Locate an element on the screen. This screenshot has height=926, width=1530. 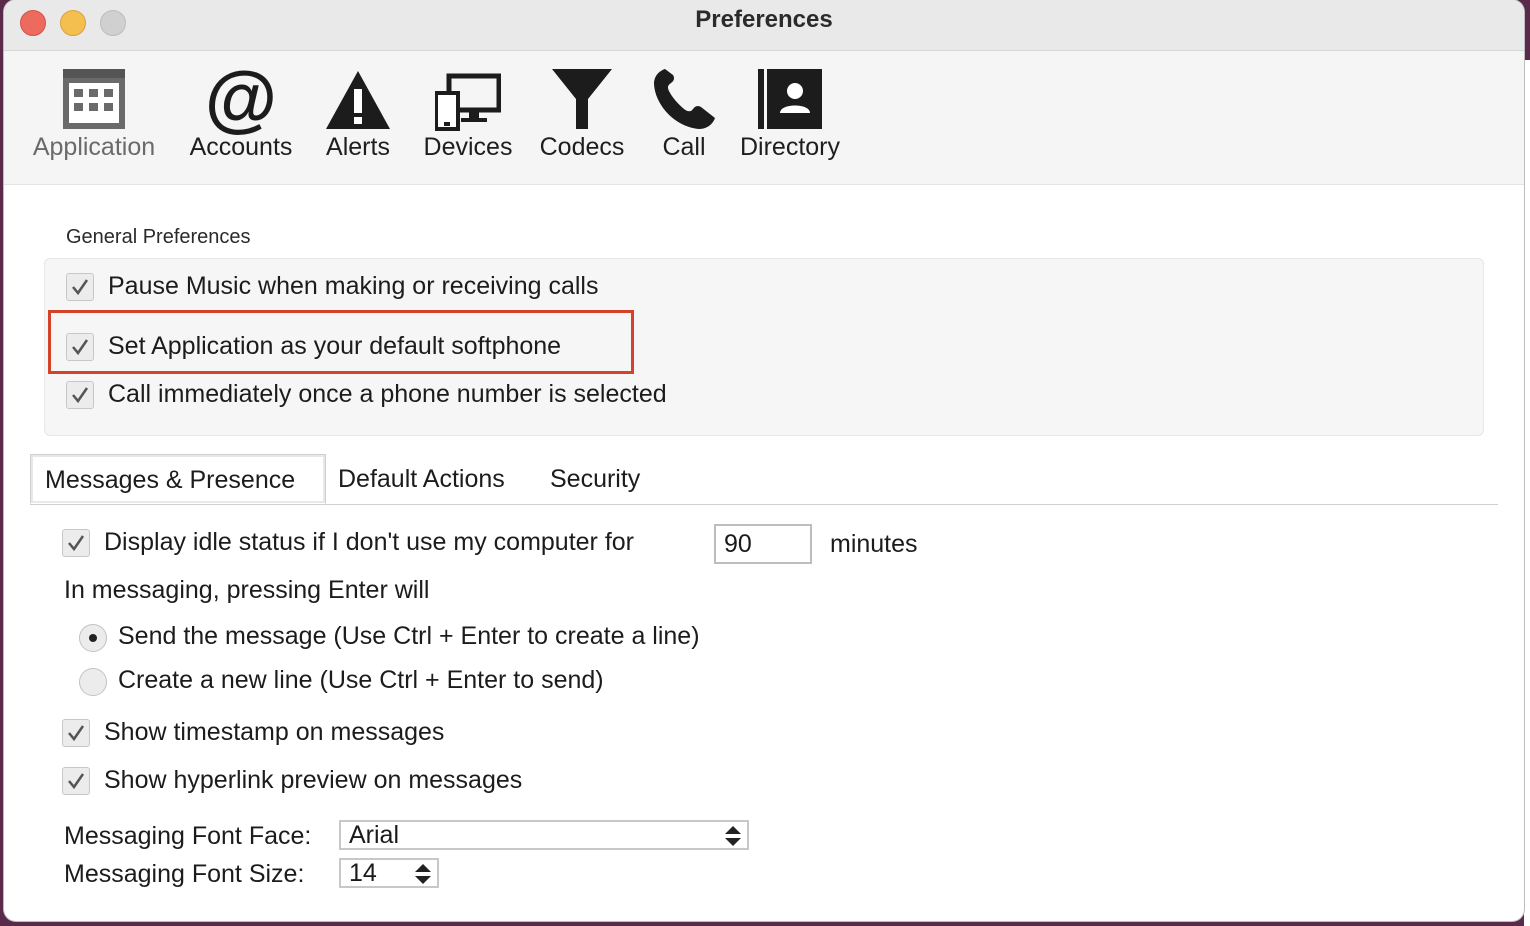
at-sign-icon: @ is located at coordinates (241, 97).